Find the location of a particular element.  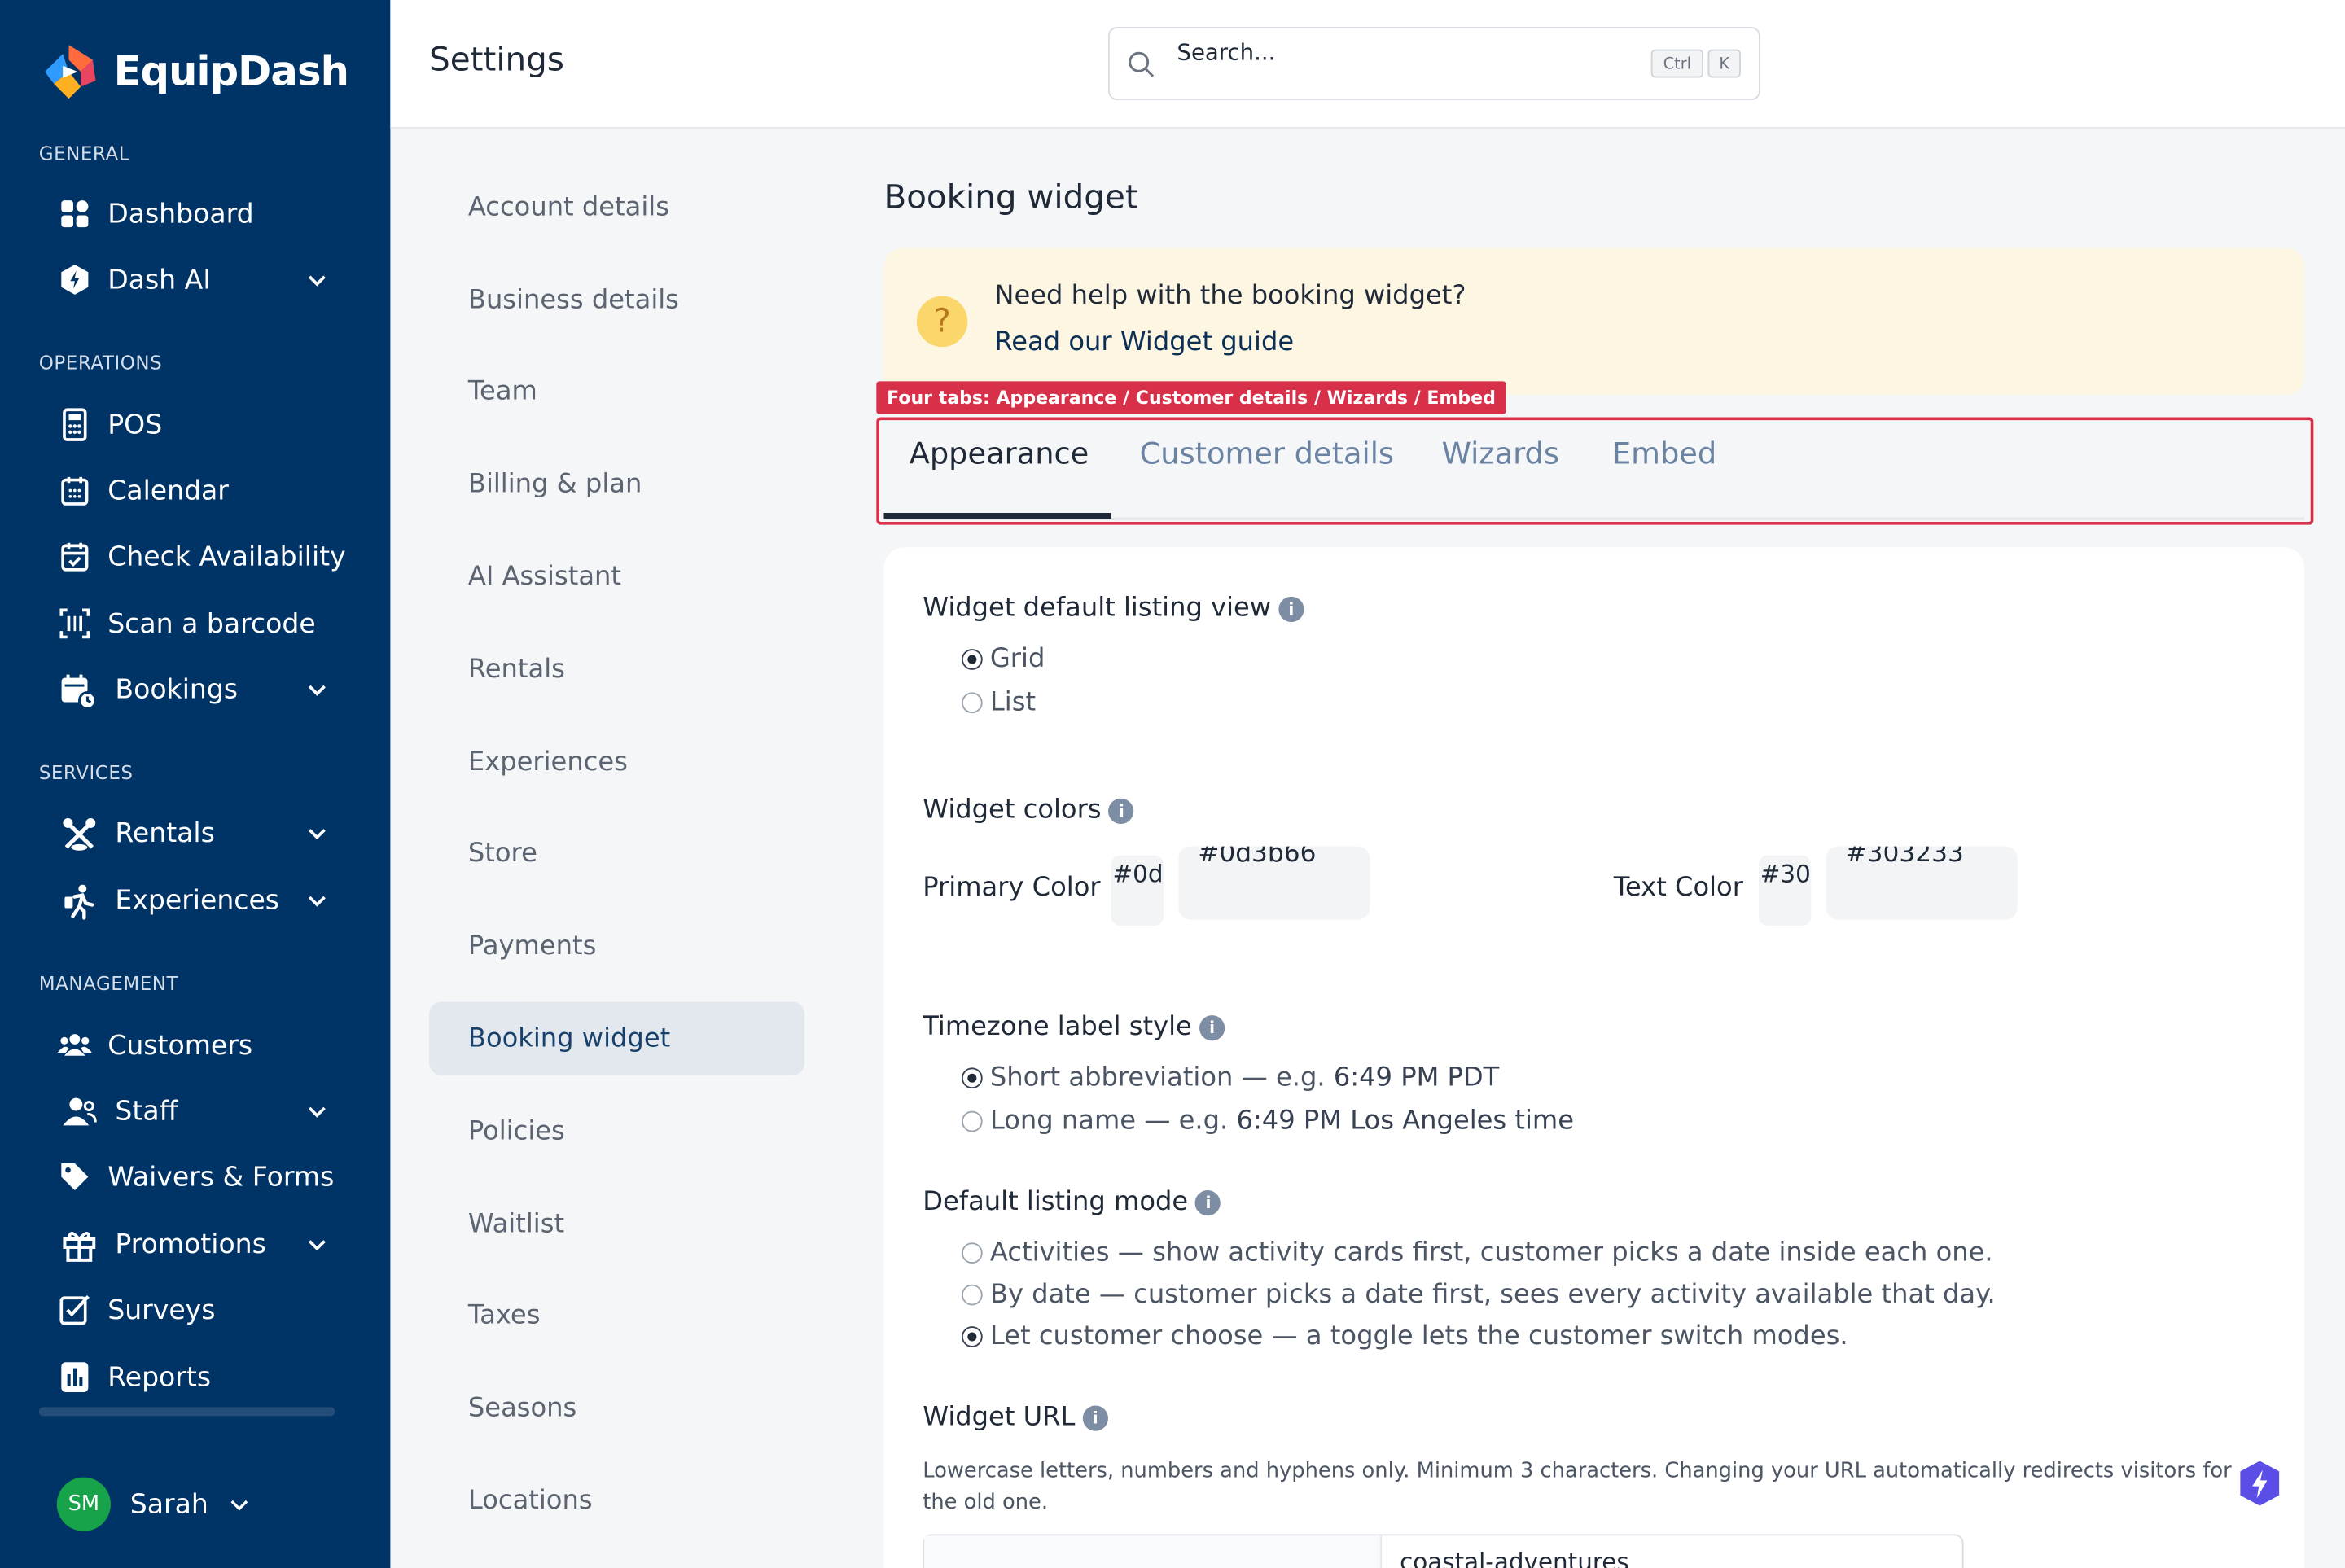

settings-nav-seasons: Seasons is located at coordinates (617, 1408).